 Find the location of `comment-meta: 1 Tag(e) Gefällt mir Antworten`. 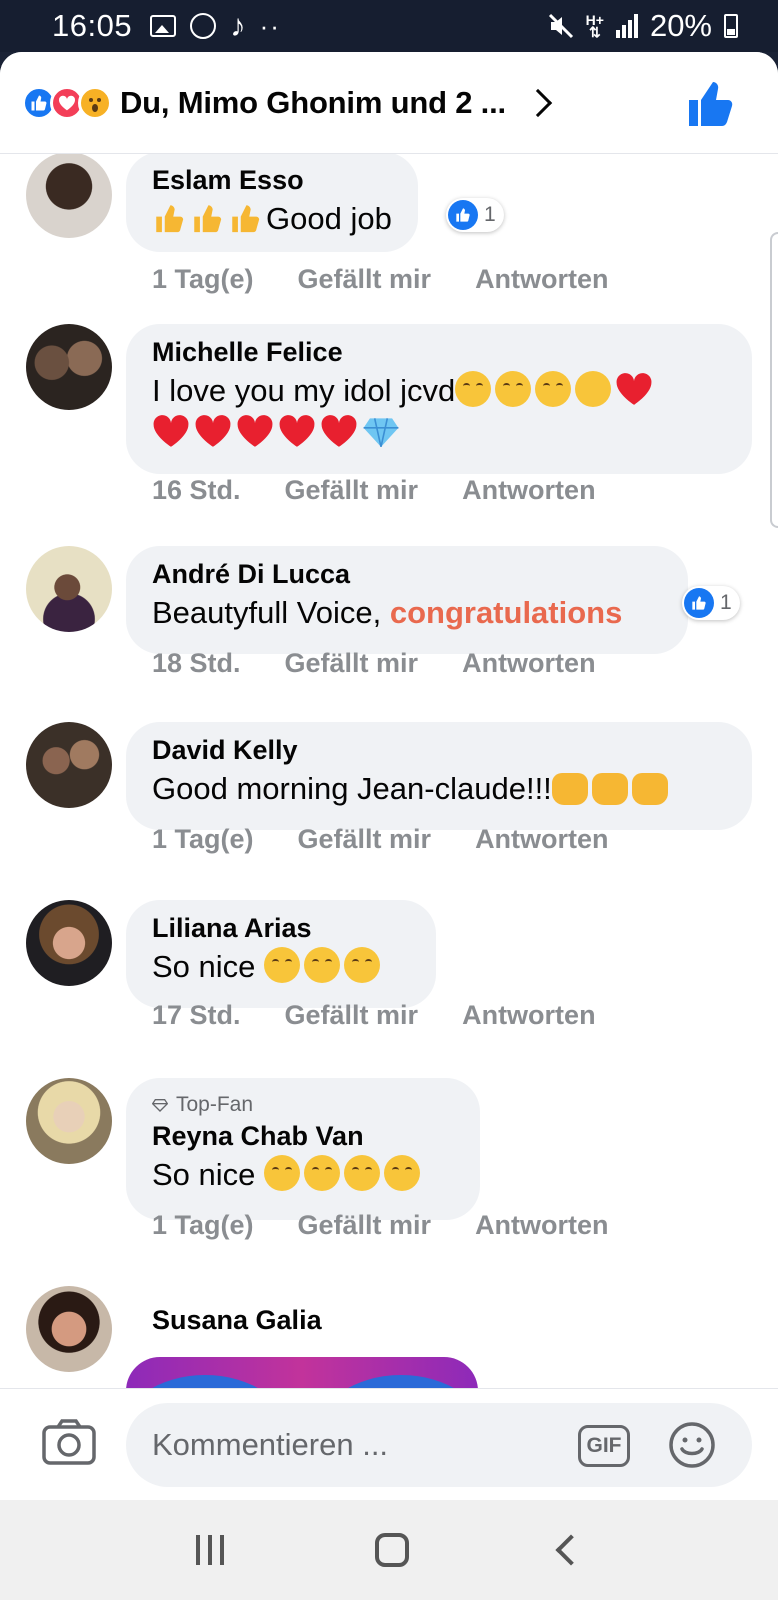

comment-meta: 1 Tag(e) Gefällt mir Antworten is located at coordinates (402, 279).